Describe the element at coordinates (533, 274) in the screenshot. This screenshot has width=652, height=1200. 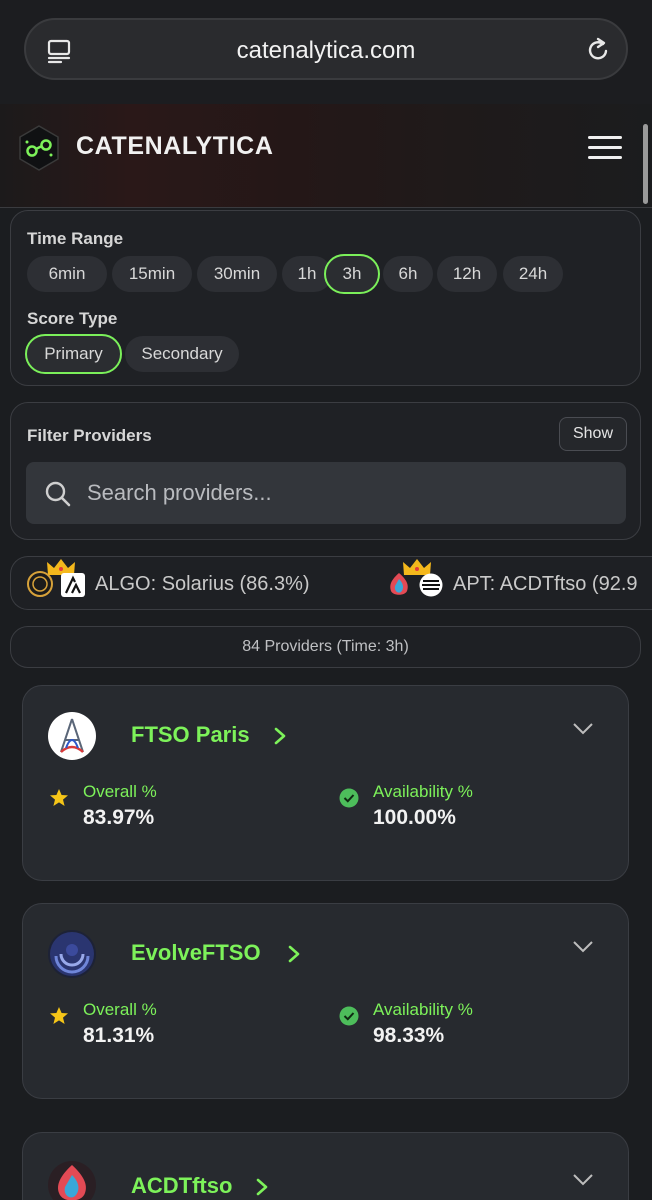
I see `time-range-24h: 24h` at that location.